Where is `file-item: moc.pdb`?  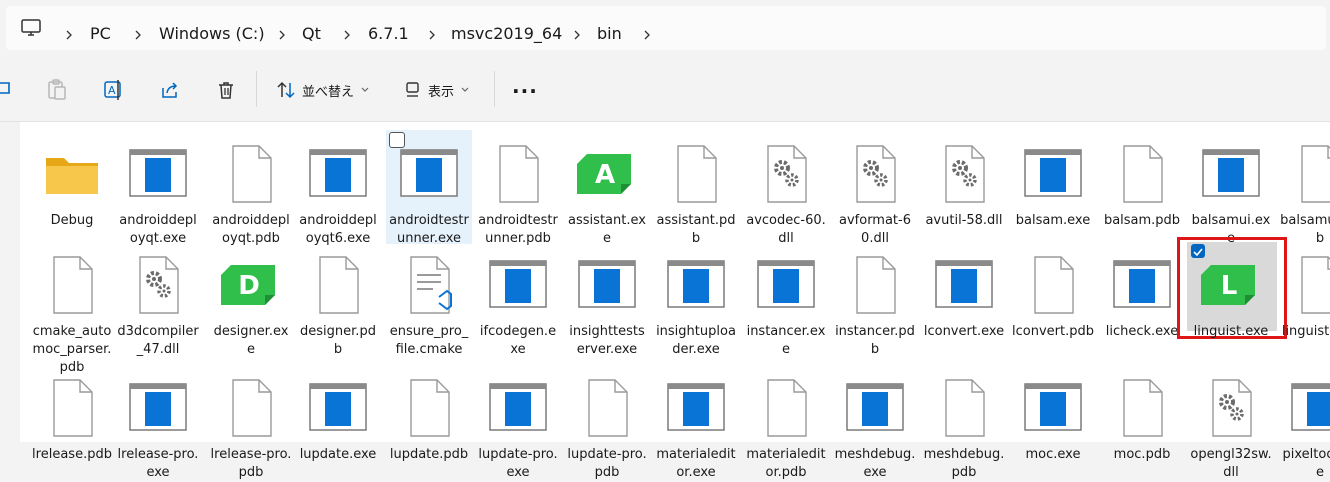
file-item: moc.pdb is located at coordinates (1142, 418).